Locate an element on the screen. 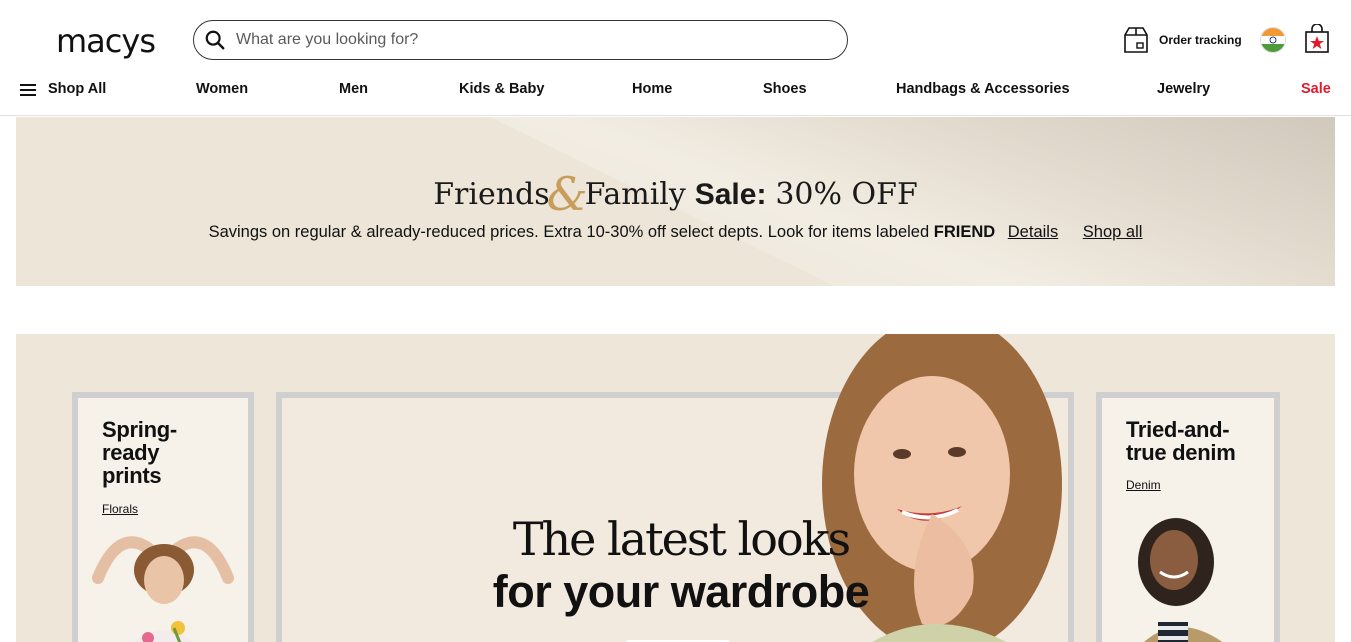  spring-prints-title: Spring- ready prints is located at coordinates (139, 452).